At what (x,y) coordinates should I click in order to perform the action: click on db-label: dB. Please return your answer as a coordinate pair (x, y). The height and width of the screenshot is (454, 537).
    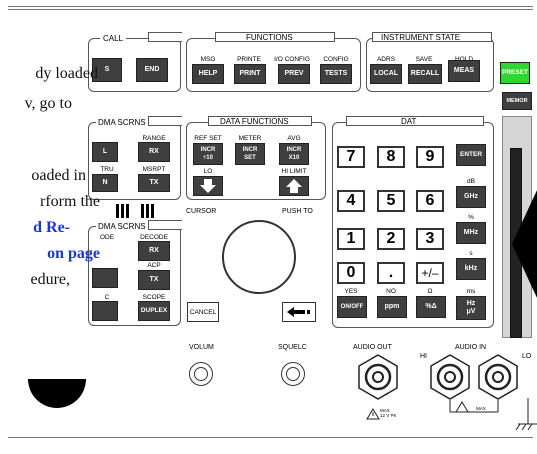
    Looking at the image, I should click on (471, 181).